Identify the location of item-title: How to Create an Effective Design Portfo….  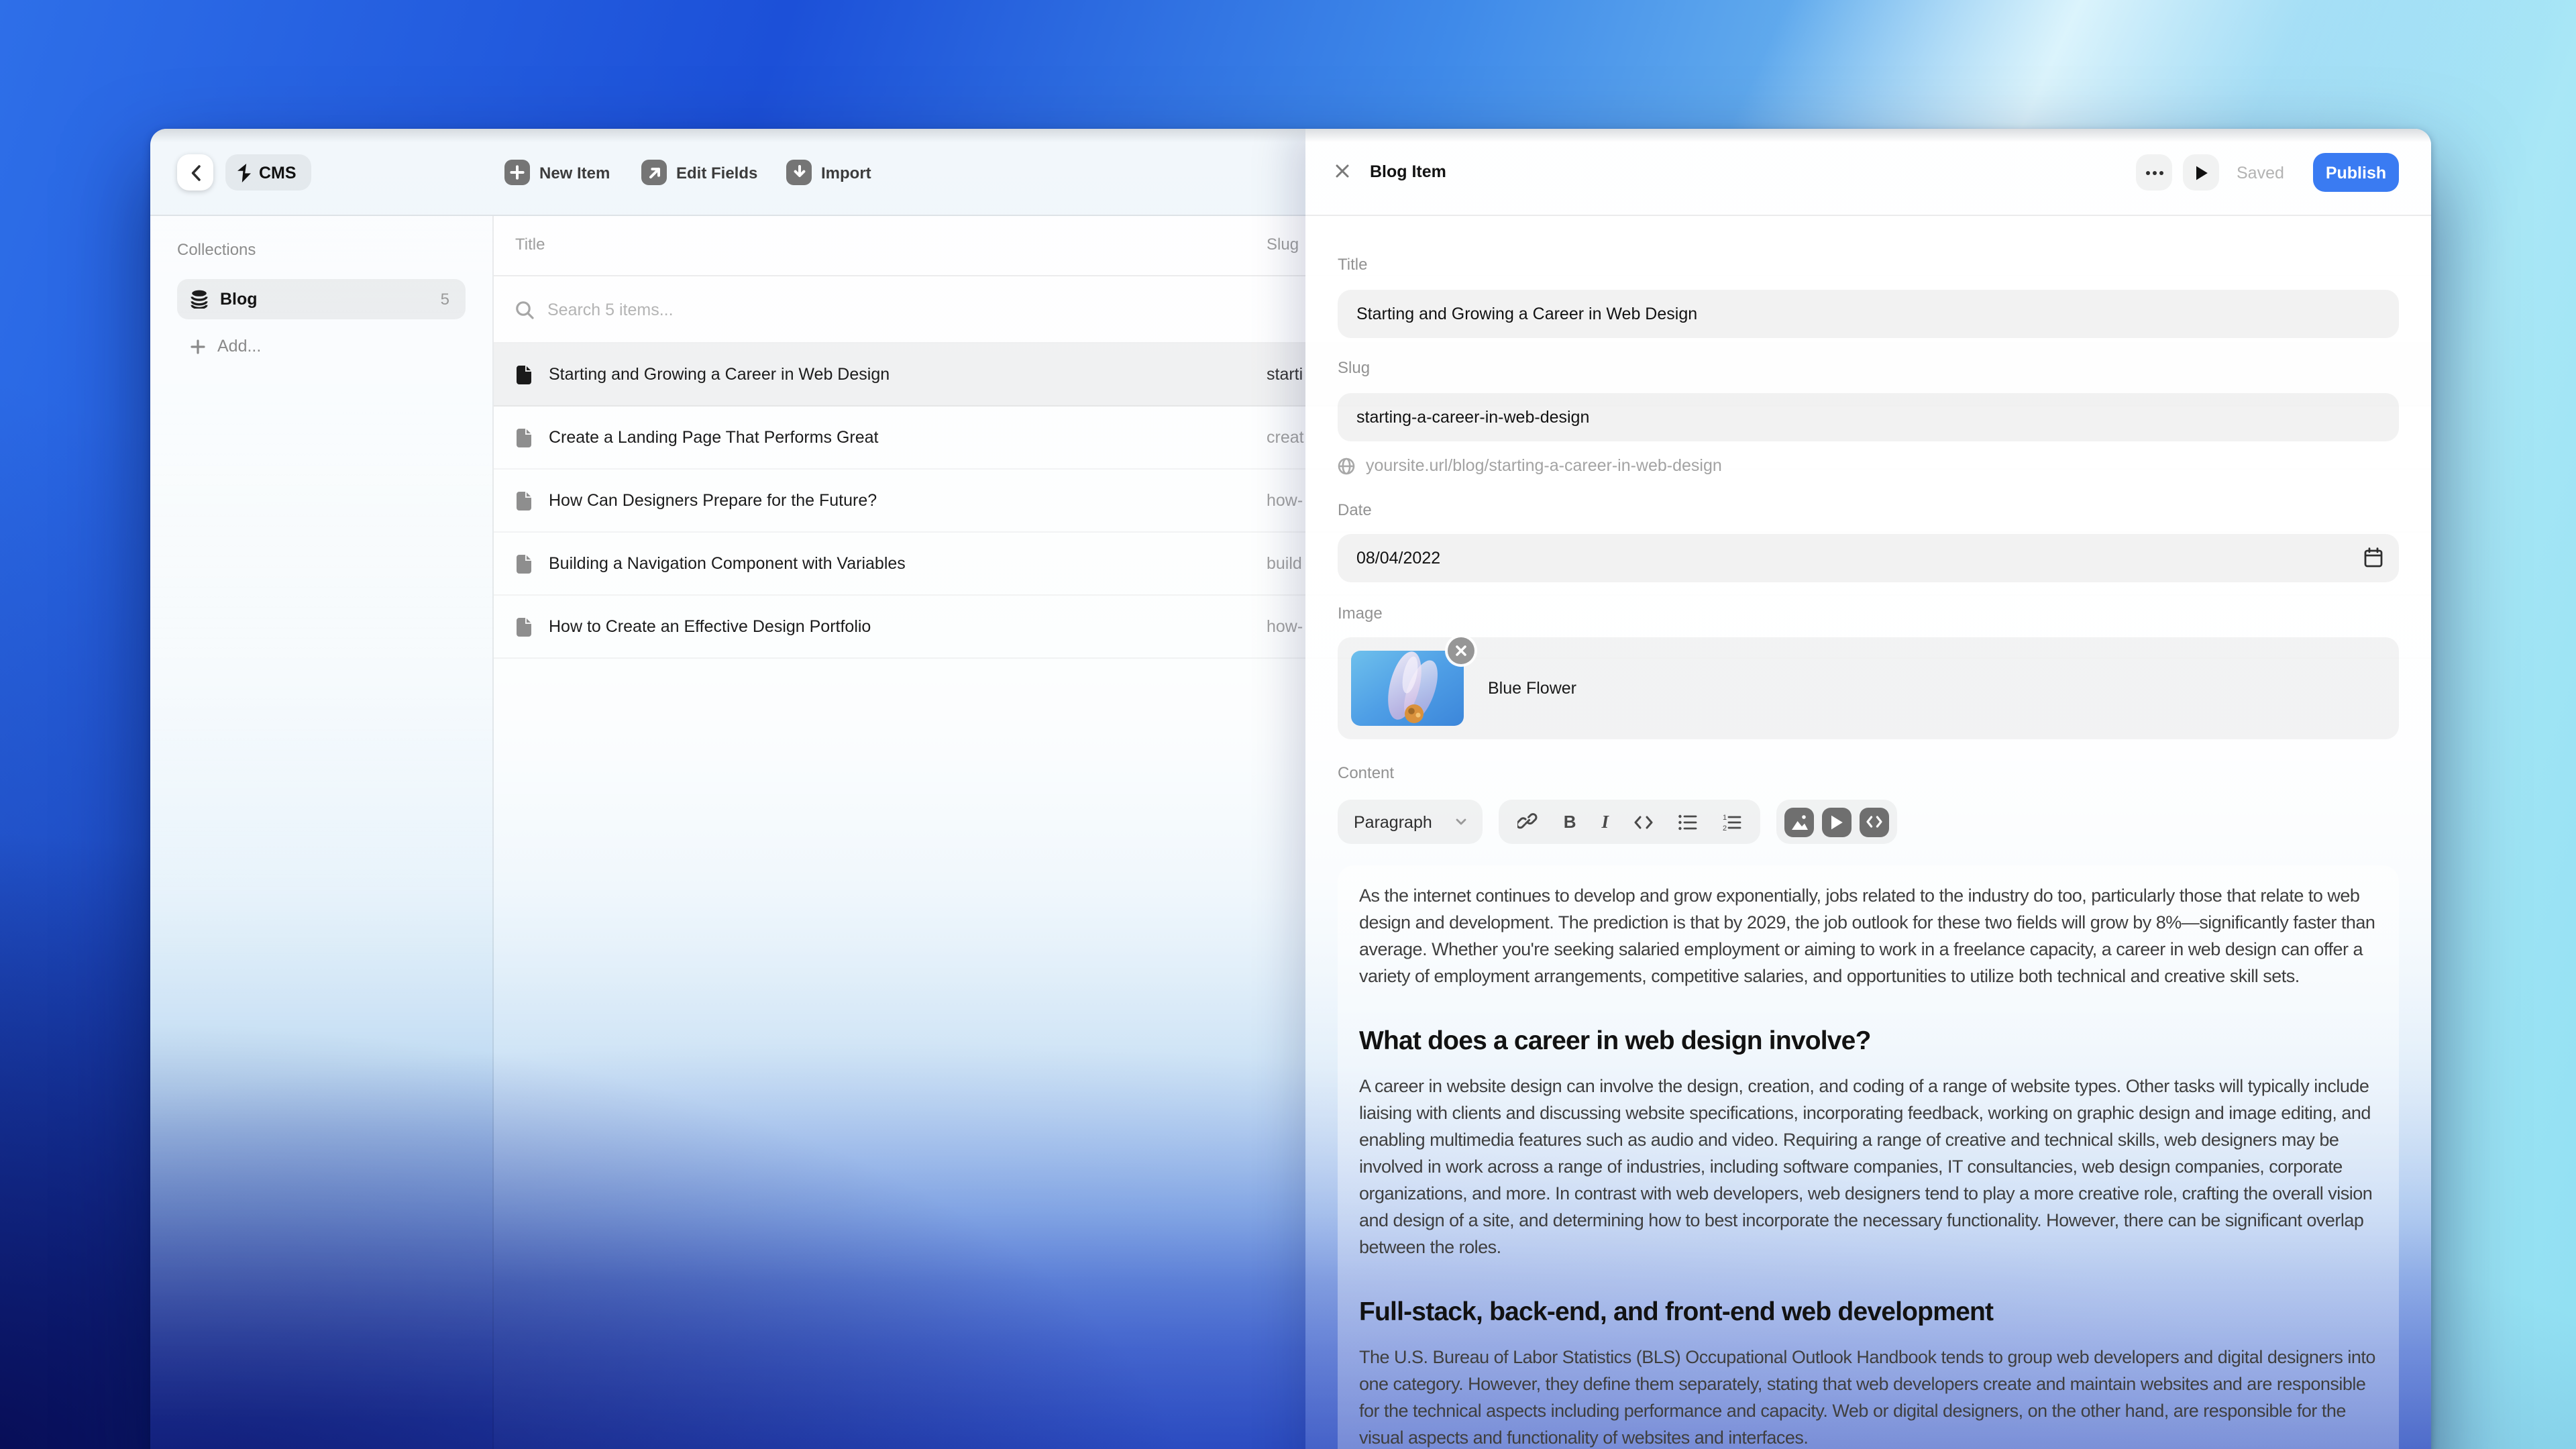
(710, 626).